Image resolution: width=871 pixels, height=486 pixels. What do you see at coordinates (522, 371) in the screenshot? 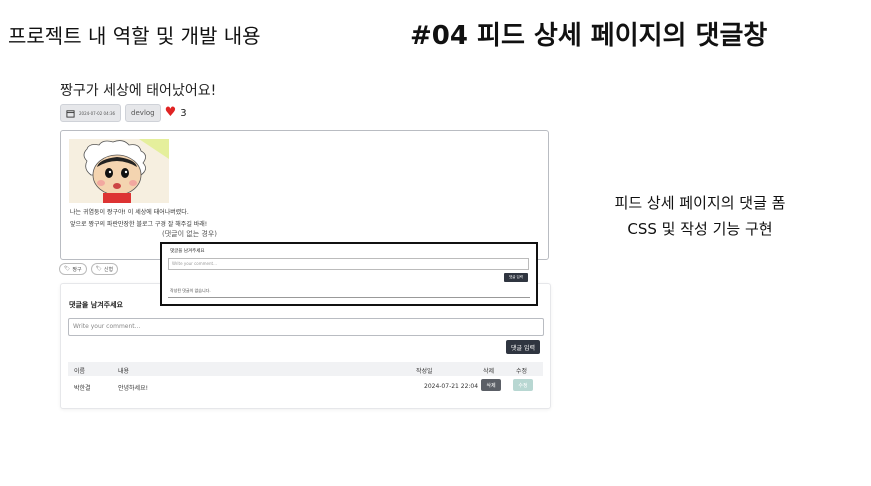
I see `header-edit: 수정` at bounding box center [522, 371].